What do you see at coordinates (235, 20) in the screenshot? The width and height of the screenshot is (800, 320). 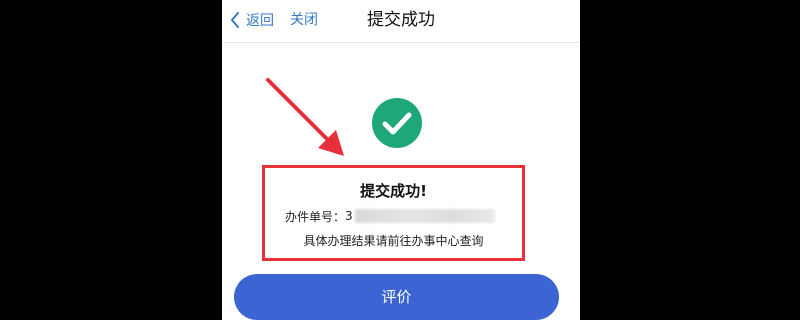 I see `chevron-left-icon` at bounding box center [235, 20].